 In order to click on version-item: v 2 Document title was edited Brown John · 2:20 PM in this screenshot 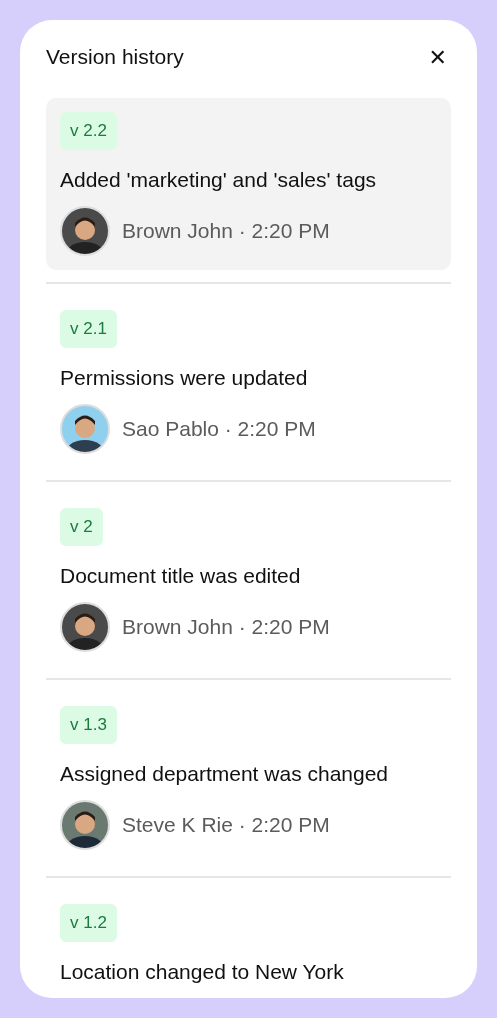, I will do `click(248, 580)`.